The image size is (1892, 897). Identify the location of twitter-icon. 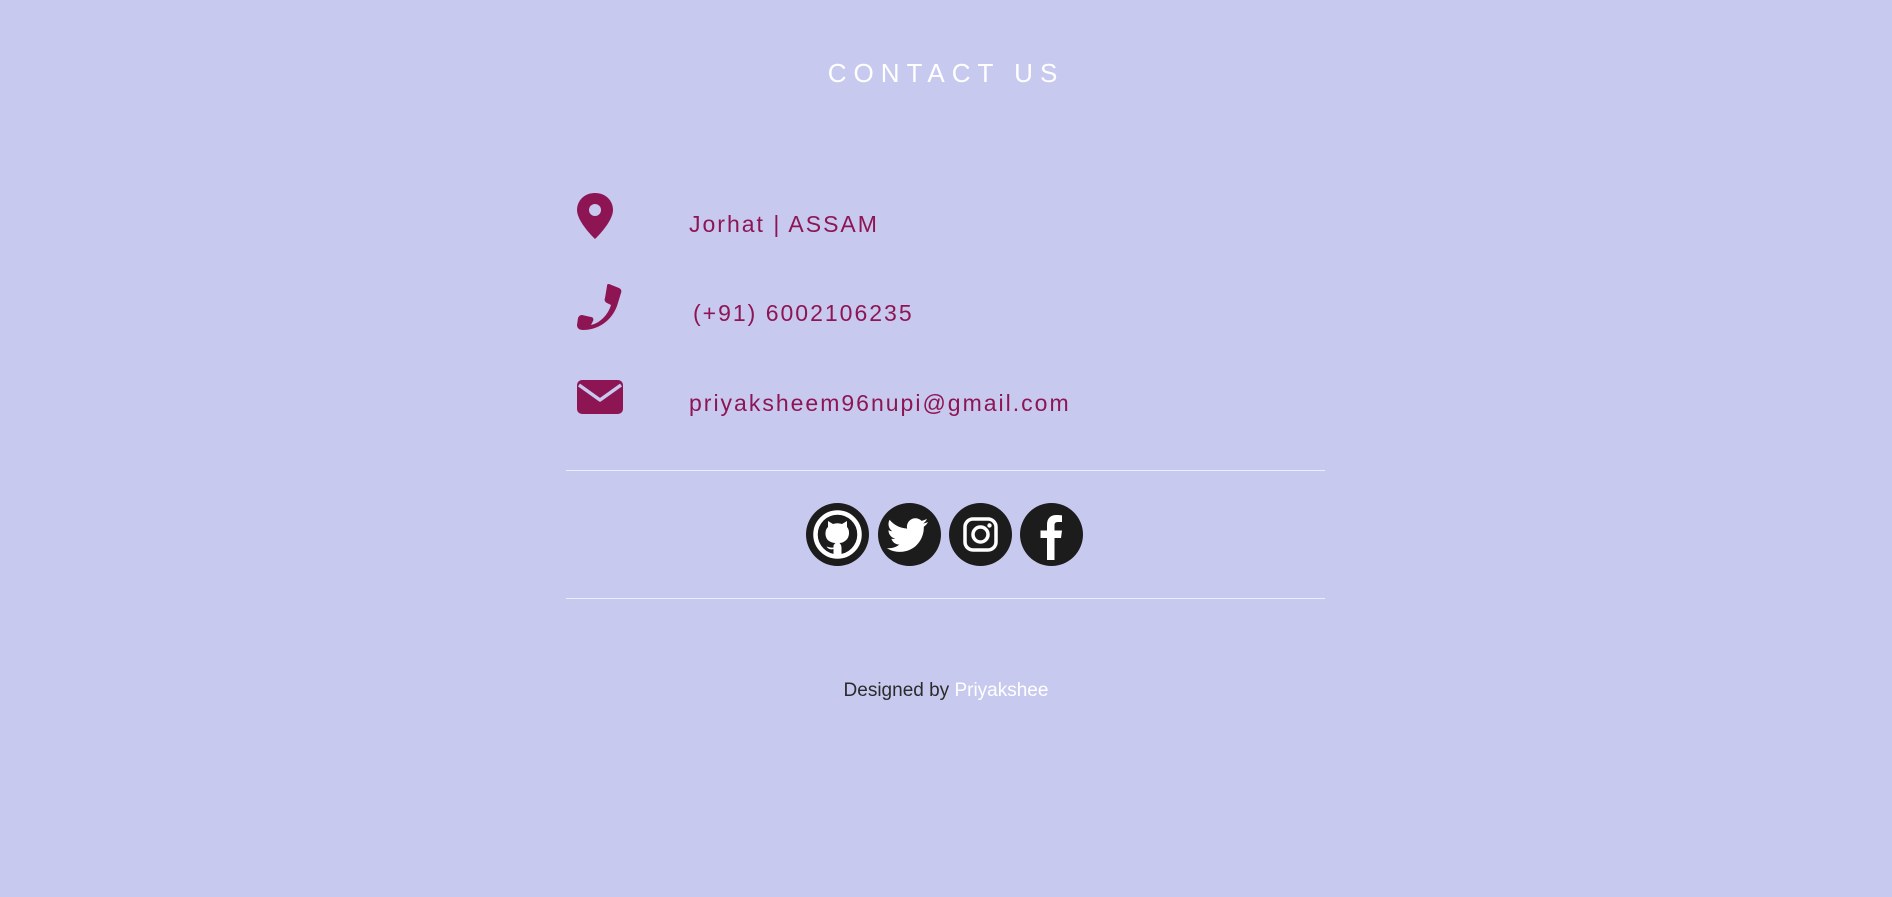
(907, 535).